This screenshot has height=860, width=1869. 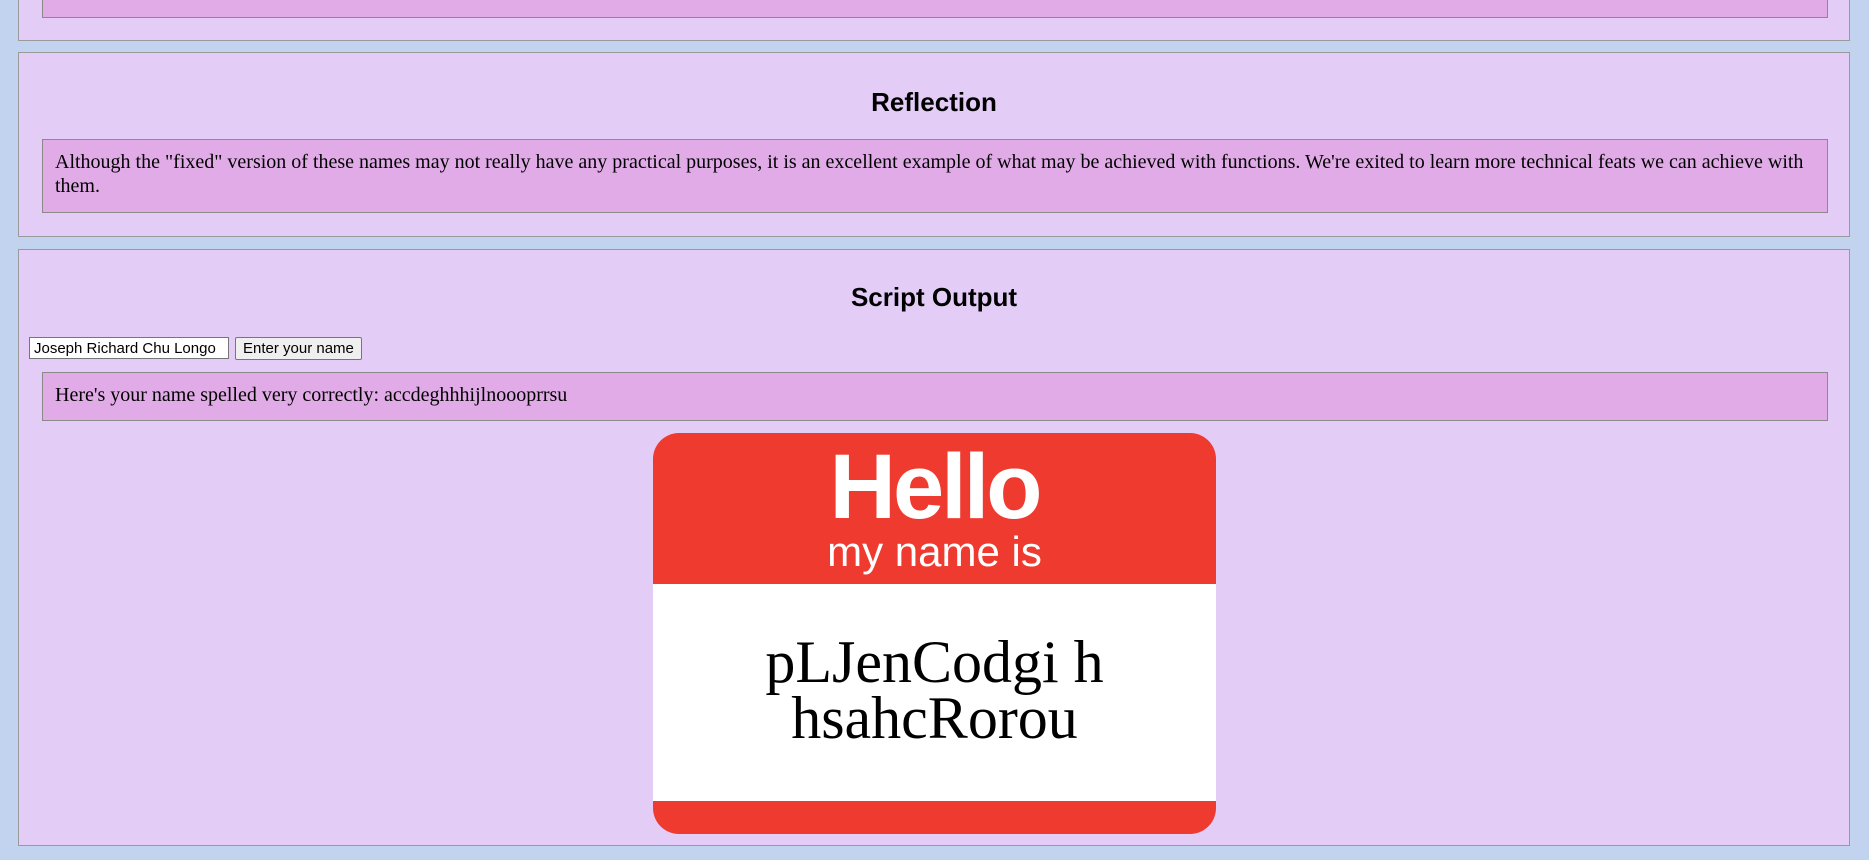 What do you see at coordinates (934, 718) in the screenshot?
I see `name-tag-line-2: hsahcRorou` at bounding box center [934, 718].